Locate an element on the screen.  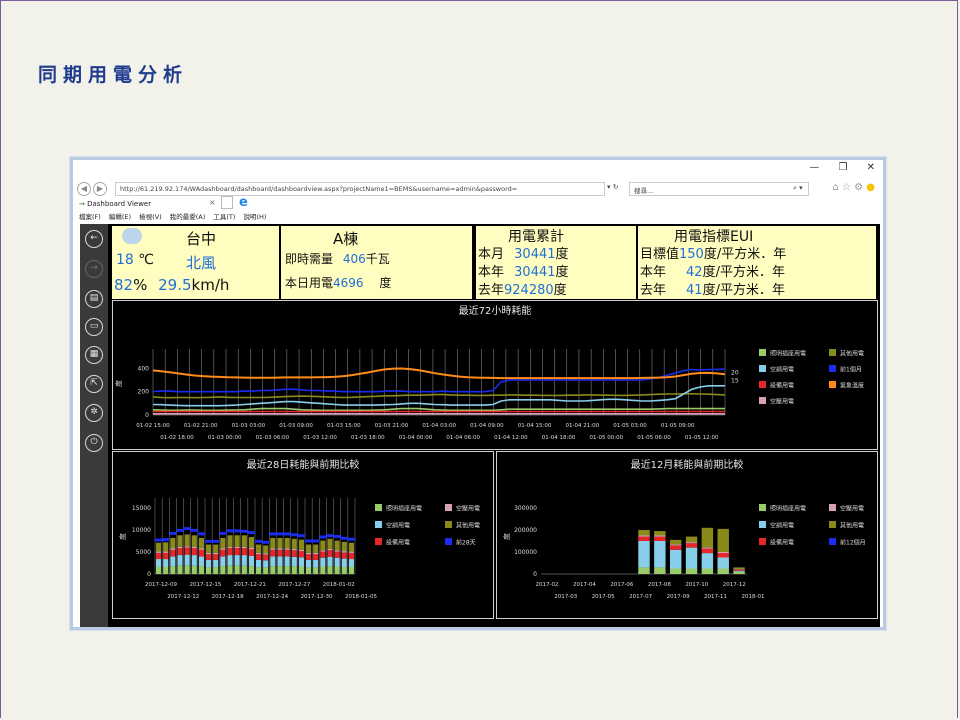
folder-icon: ▭ is located at coordinates (94, 327).